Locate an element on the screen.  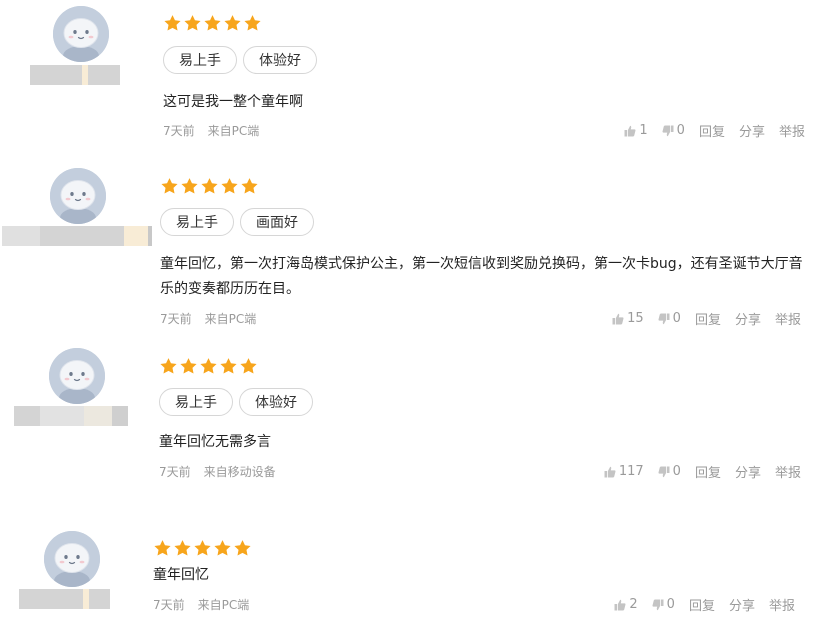
review-actions: 1 0 回复 分享 举报 is located at coordinates (707, 130).